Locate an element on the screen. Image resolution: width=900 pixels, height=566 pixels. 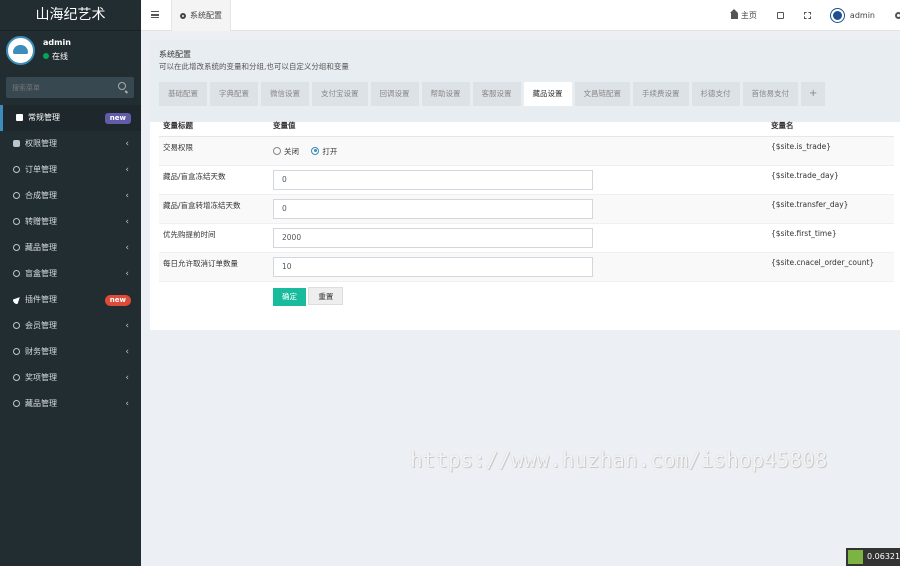
sidebar-item-label: 会员管理 is located at coordinates (41, 325).